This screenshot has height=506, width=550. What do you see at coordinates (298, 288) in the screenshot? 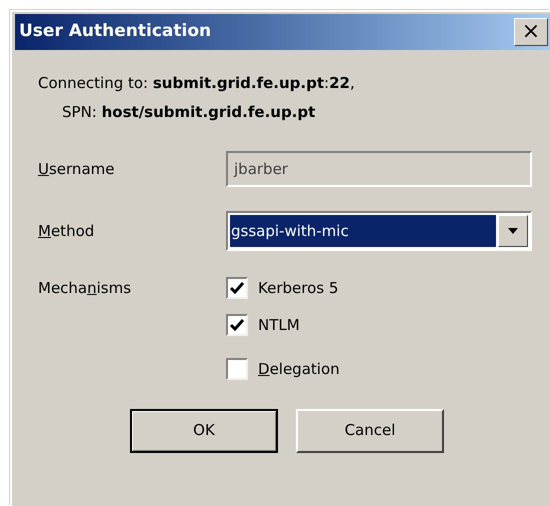
I see `checkbox-label: Kerberos 5` at bounding box center [298, 288].